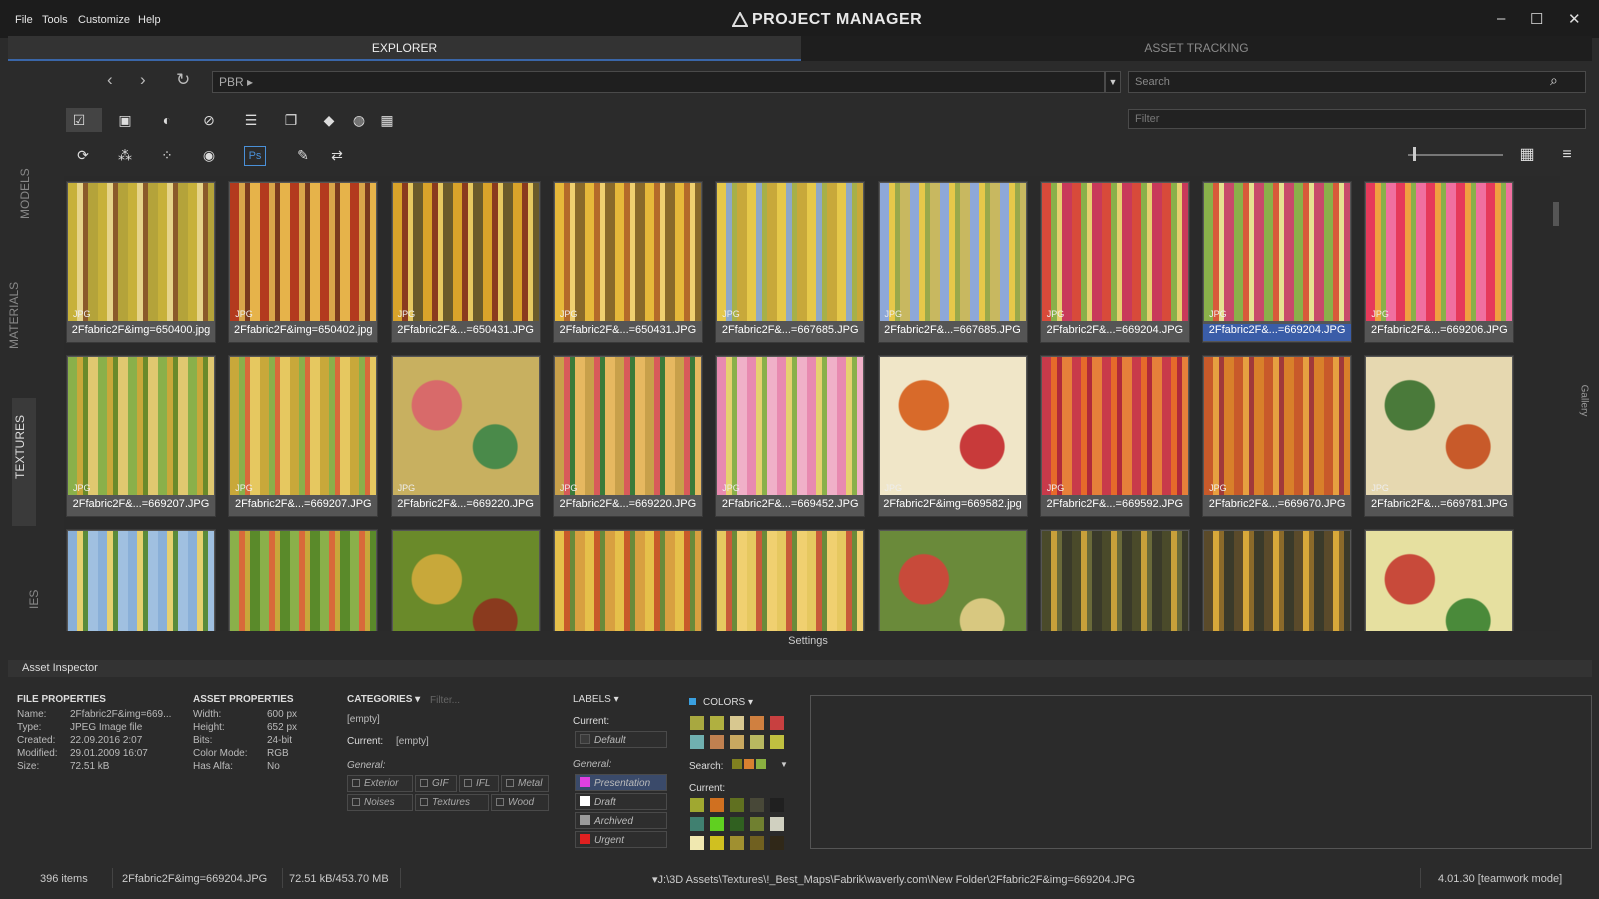 The height and width of the screenshot is (899, 1599). I want to click on grid-icon: ▦, so click(387, 120).